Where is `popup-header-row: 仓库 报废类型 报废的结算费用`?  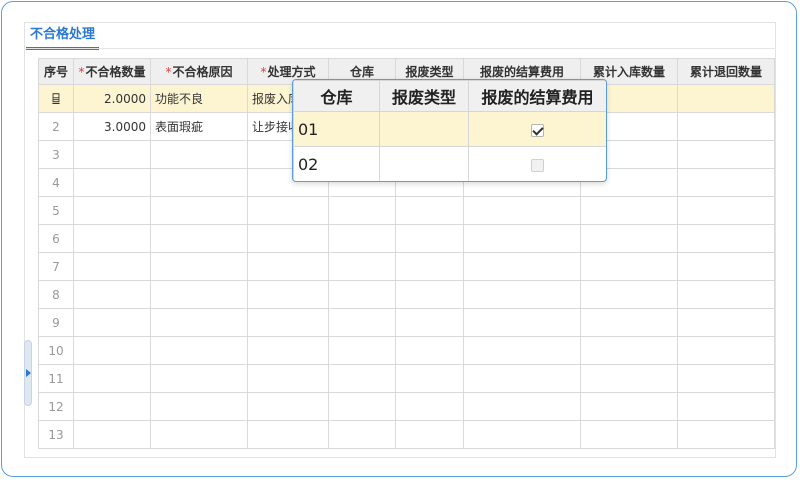
popup-header-row: 仓库 报废类型 报废的结算费用 is located at coordinates (449, 96).